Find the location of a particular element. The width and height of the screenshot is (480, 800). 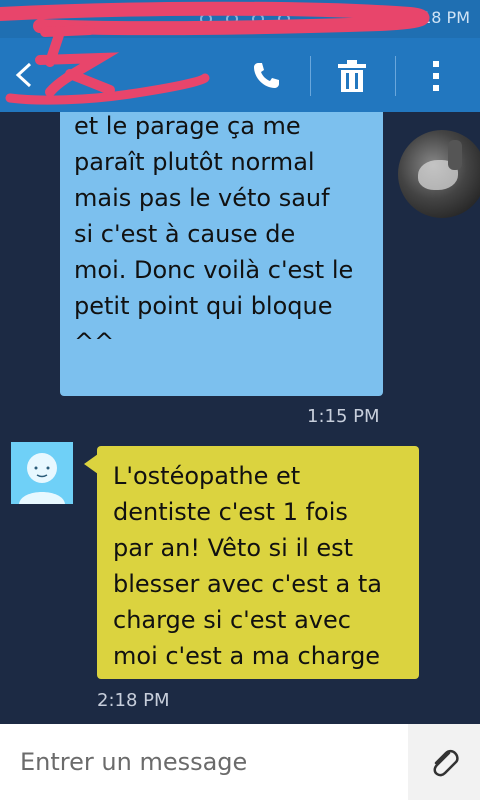

phone-icon is located at coordinates (266, 75).